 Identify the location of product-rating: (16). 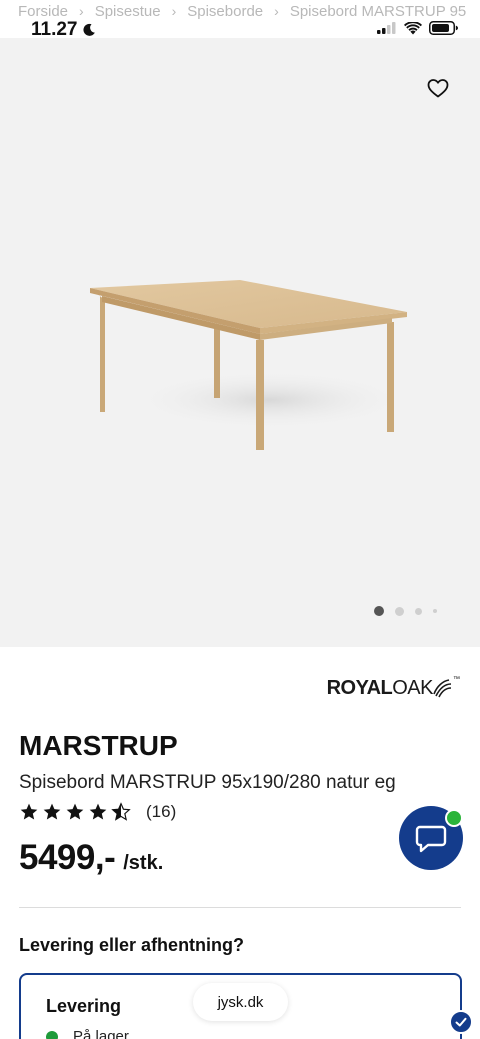
(97, 812).